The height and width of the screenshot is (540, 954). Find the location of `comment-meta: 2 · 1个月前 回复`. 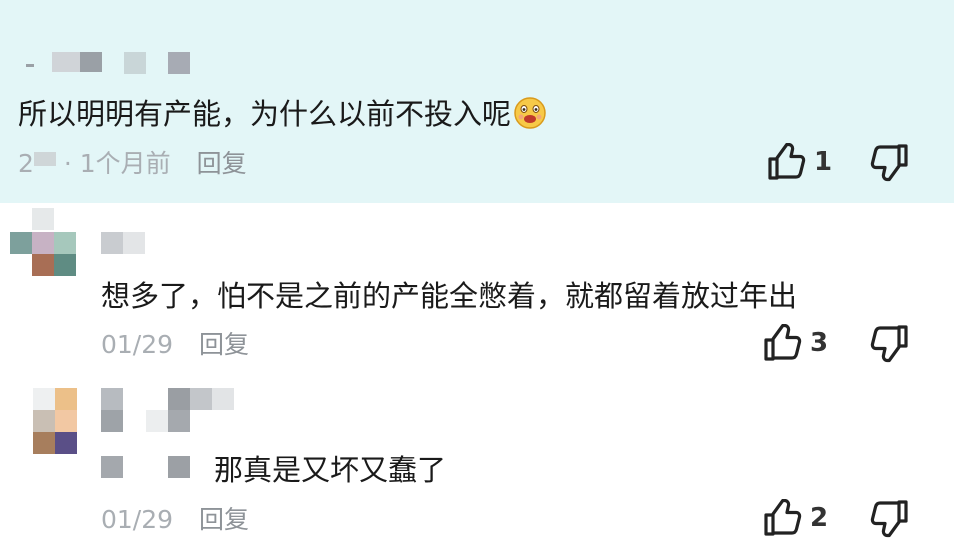

comment-meta: 2 · 1个月前 回复 is located at coordinates (132, 164).